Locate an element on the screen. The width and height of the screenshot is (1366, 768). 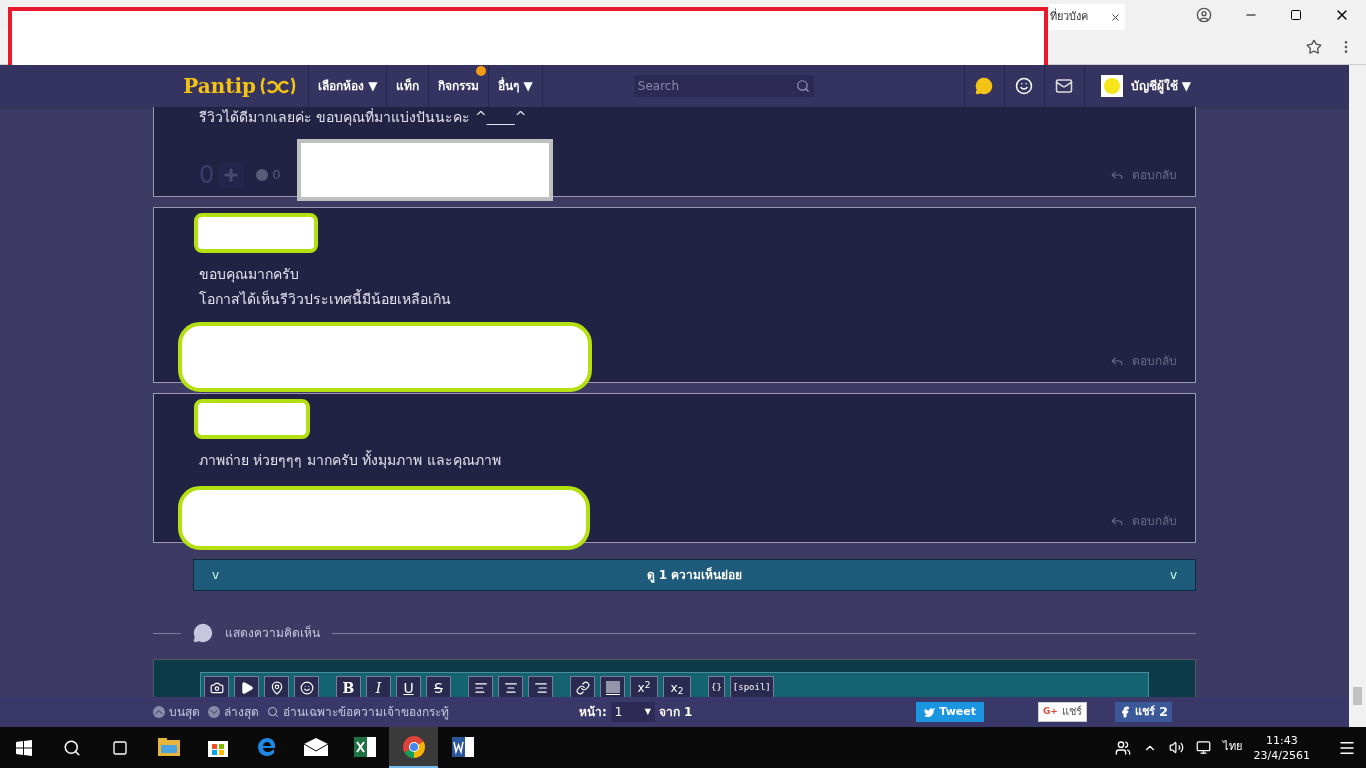
camera-icon is located at coordinates (216, 688).